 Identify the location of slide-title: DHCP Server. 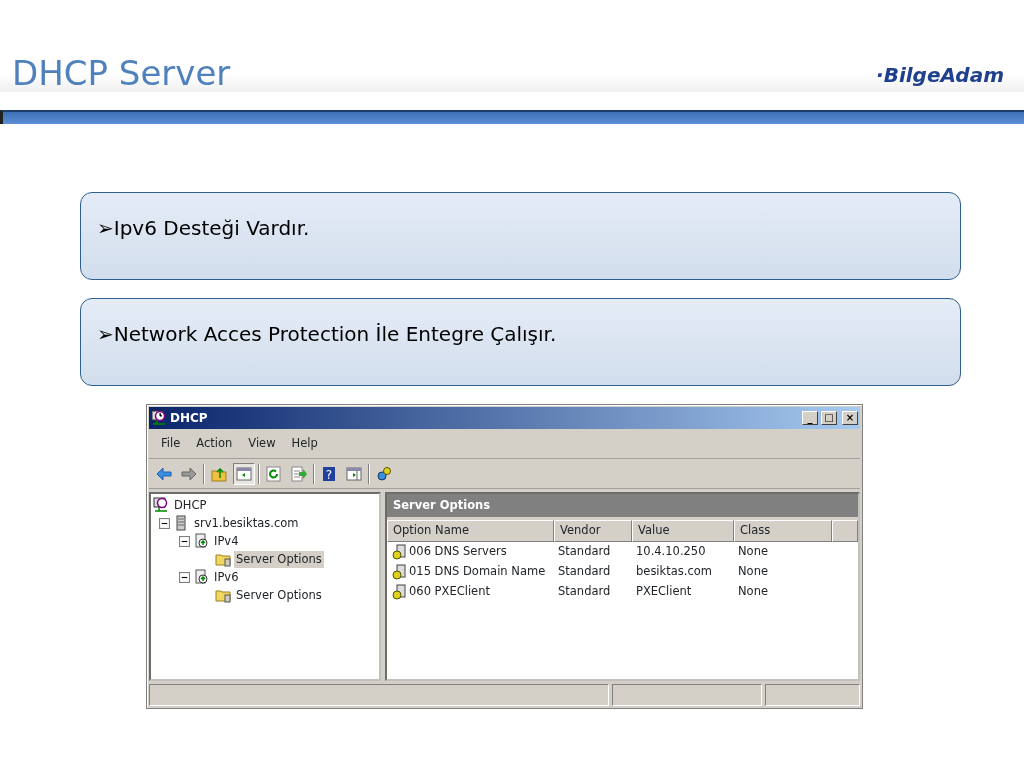
(121, 73).